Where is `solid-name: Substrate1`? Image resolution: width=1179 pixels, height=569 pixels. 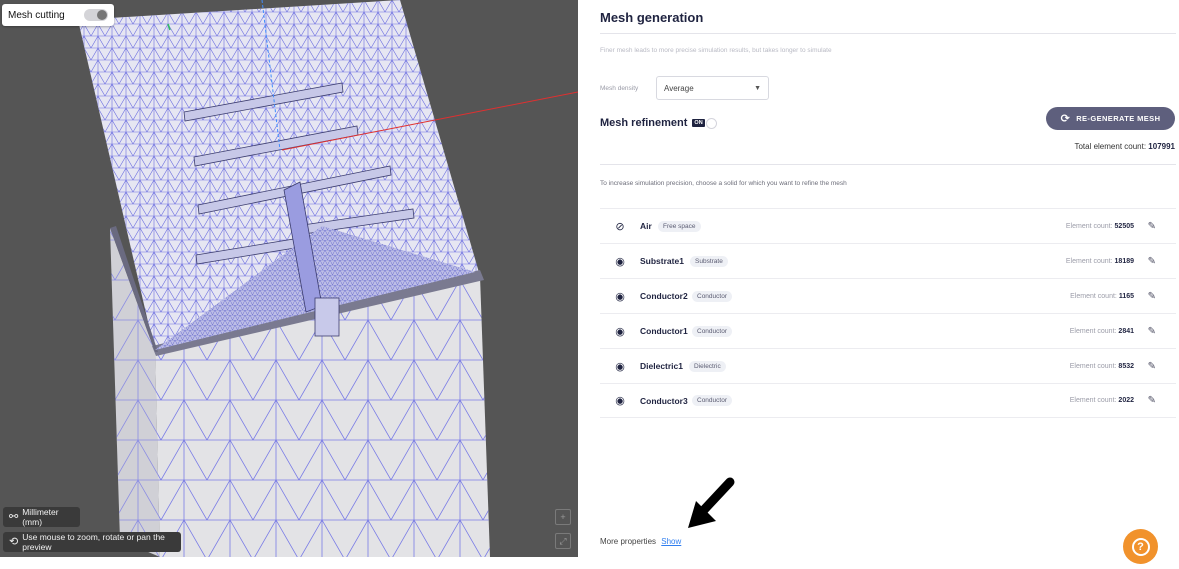 solid-name: Substrate1 is located at coordinates (662, 261).